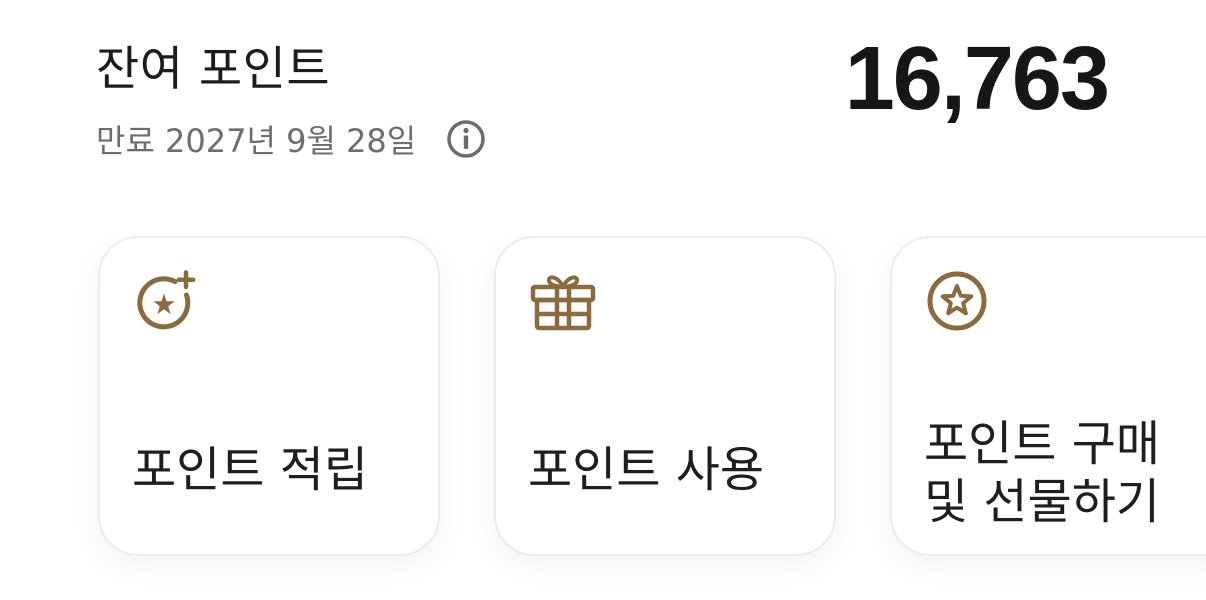 The width and height of the screenshot is (1206, 600). What do you see at coordinates (1048, 396) in the screenshot?
I see `buy-gift-points-card: 포인트 구매 및 선물하기` at bounding box center [1048, 396].